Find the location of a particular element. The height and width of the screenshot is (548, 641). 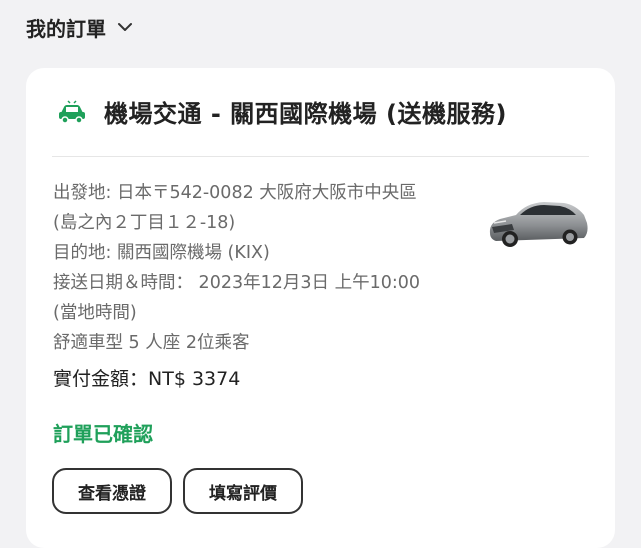

write-review-button: 填寫評價 is located at coordinates (243, 491).